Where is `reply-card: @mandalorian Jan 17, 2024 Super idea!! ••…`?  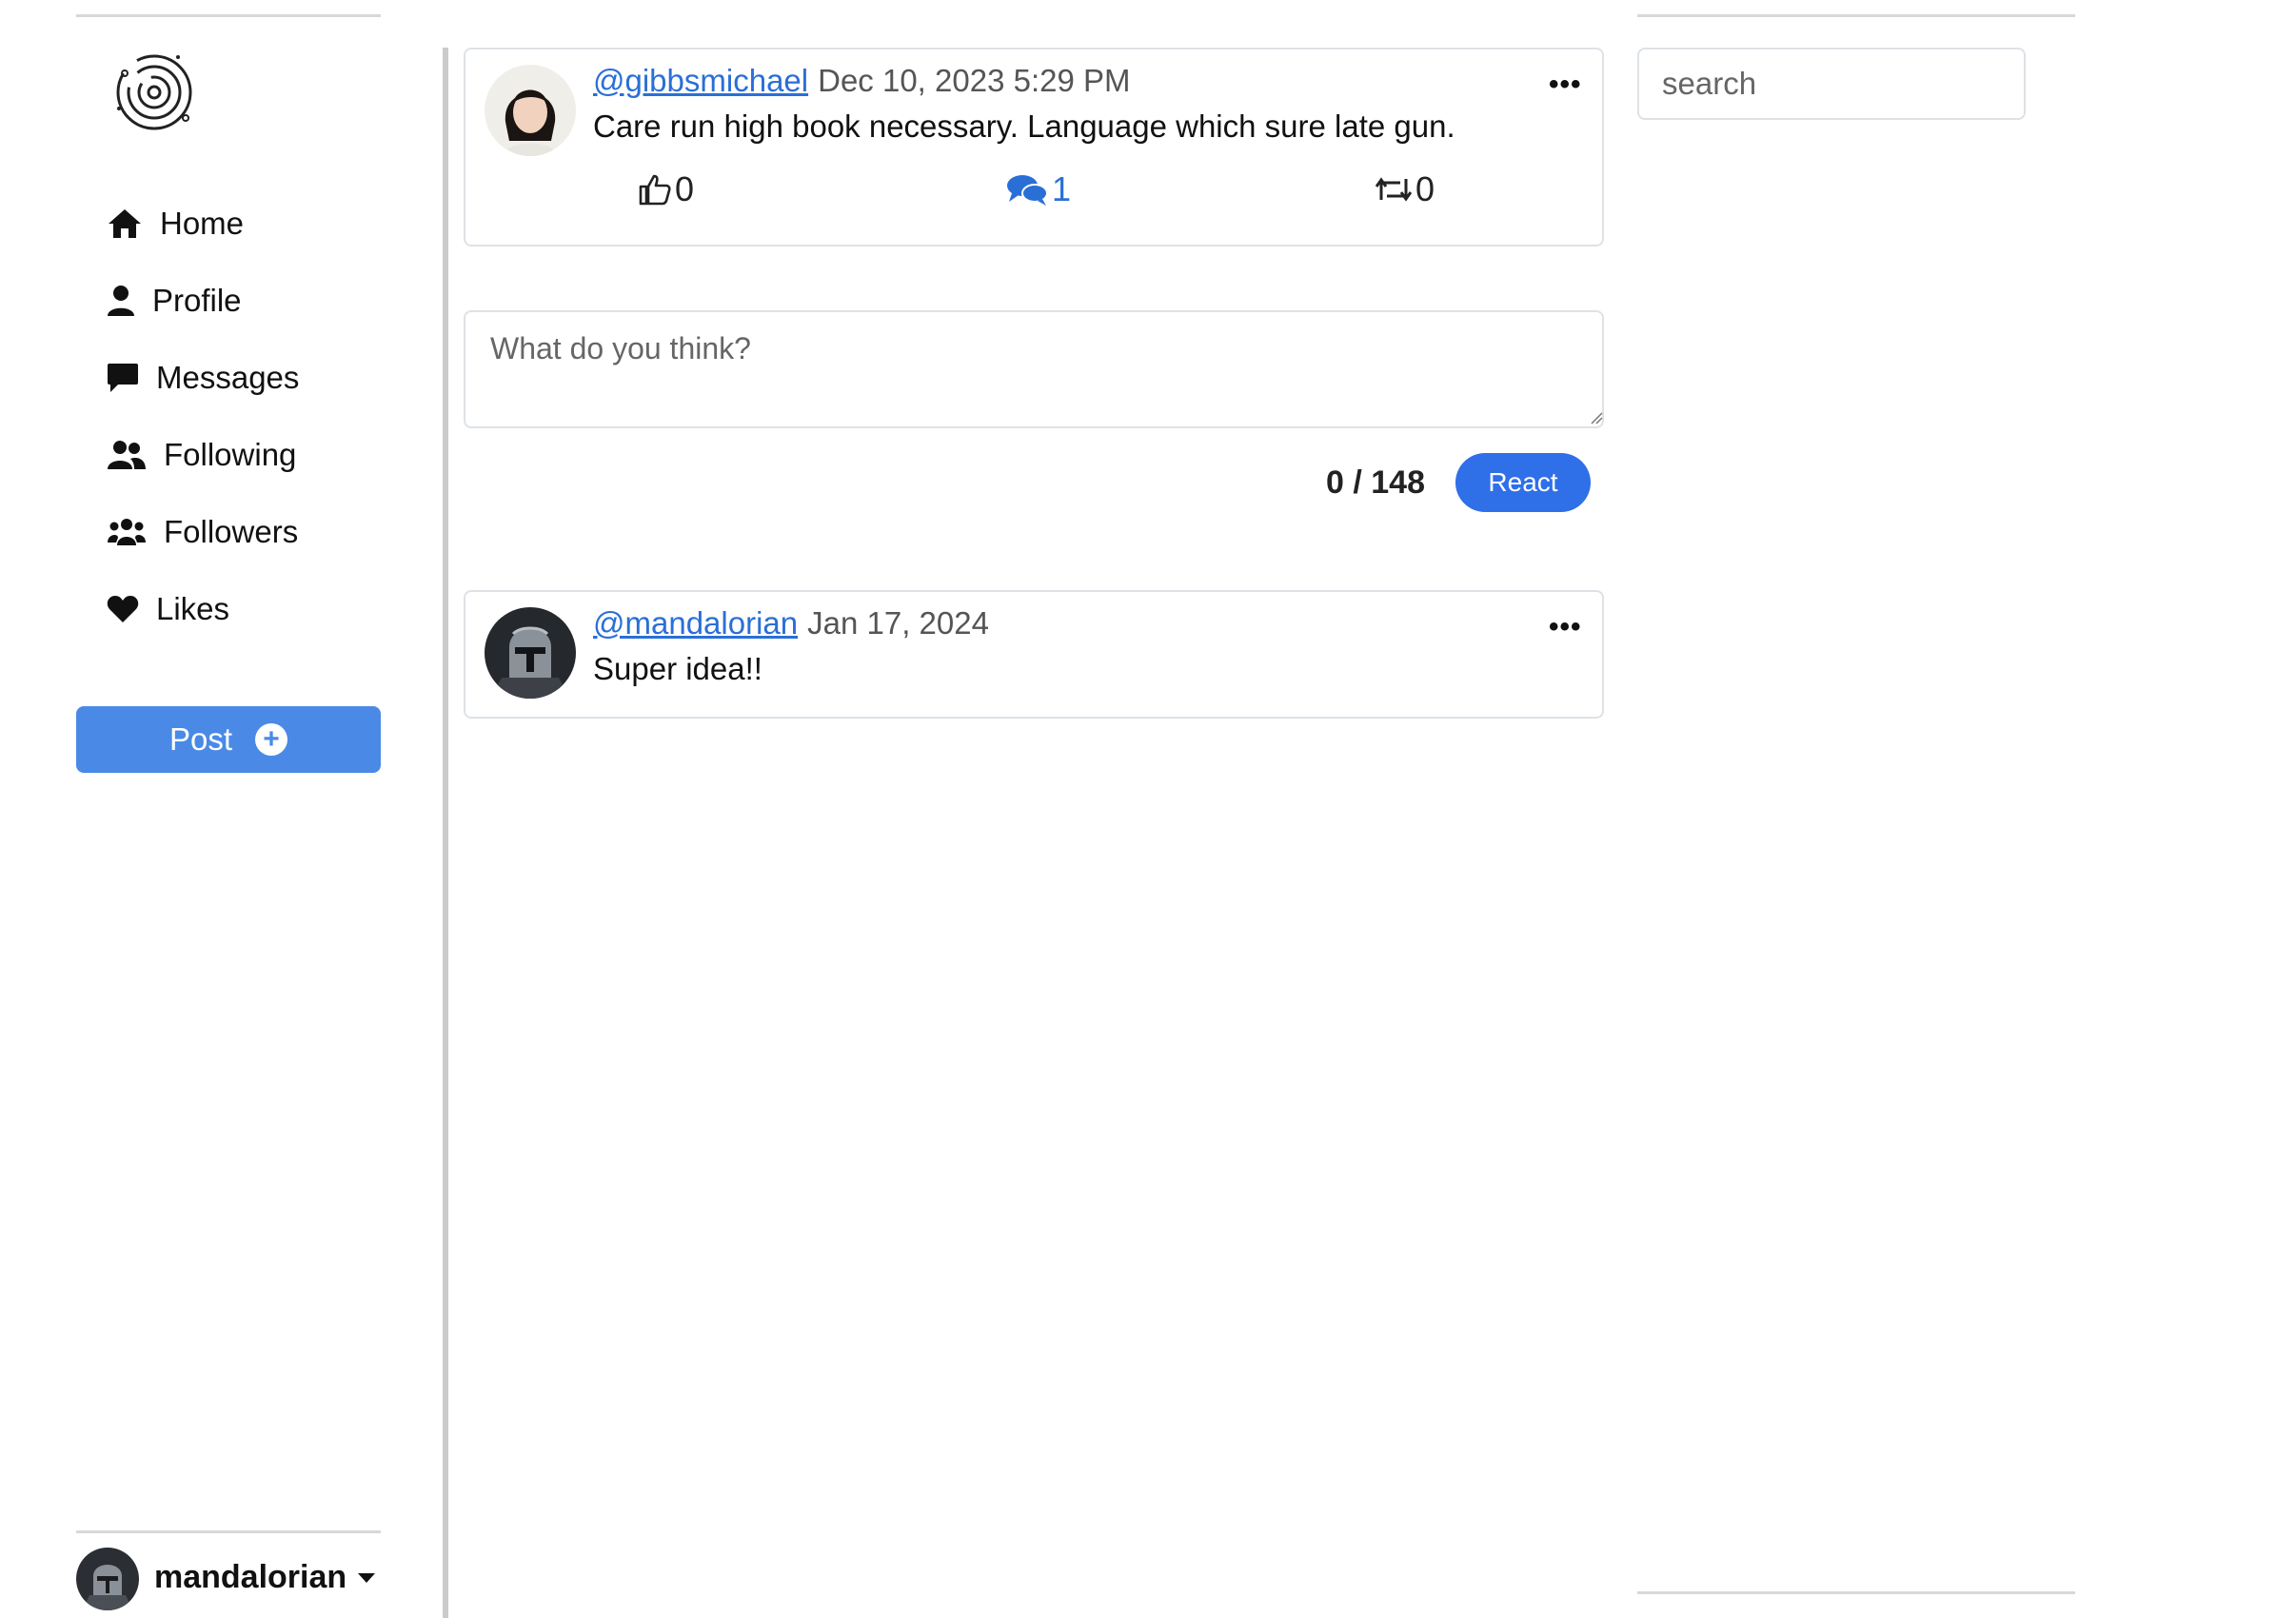
reply-card: @mandalorian Jan 17, 2024 Super idea!! ••… is located at coordinates (1034, 654).